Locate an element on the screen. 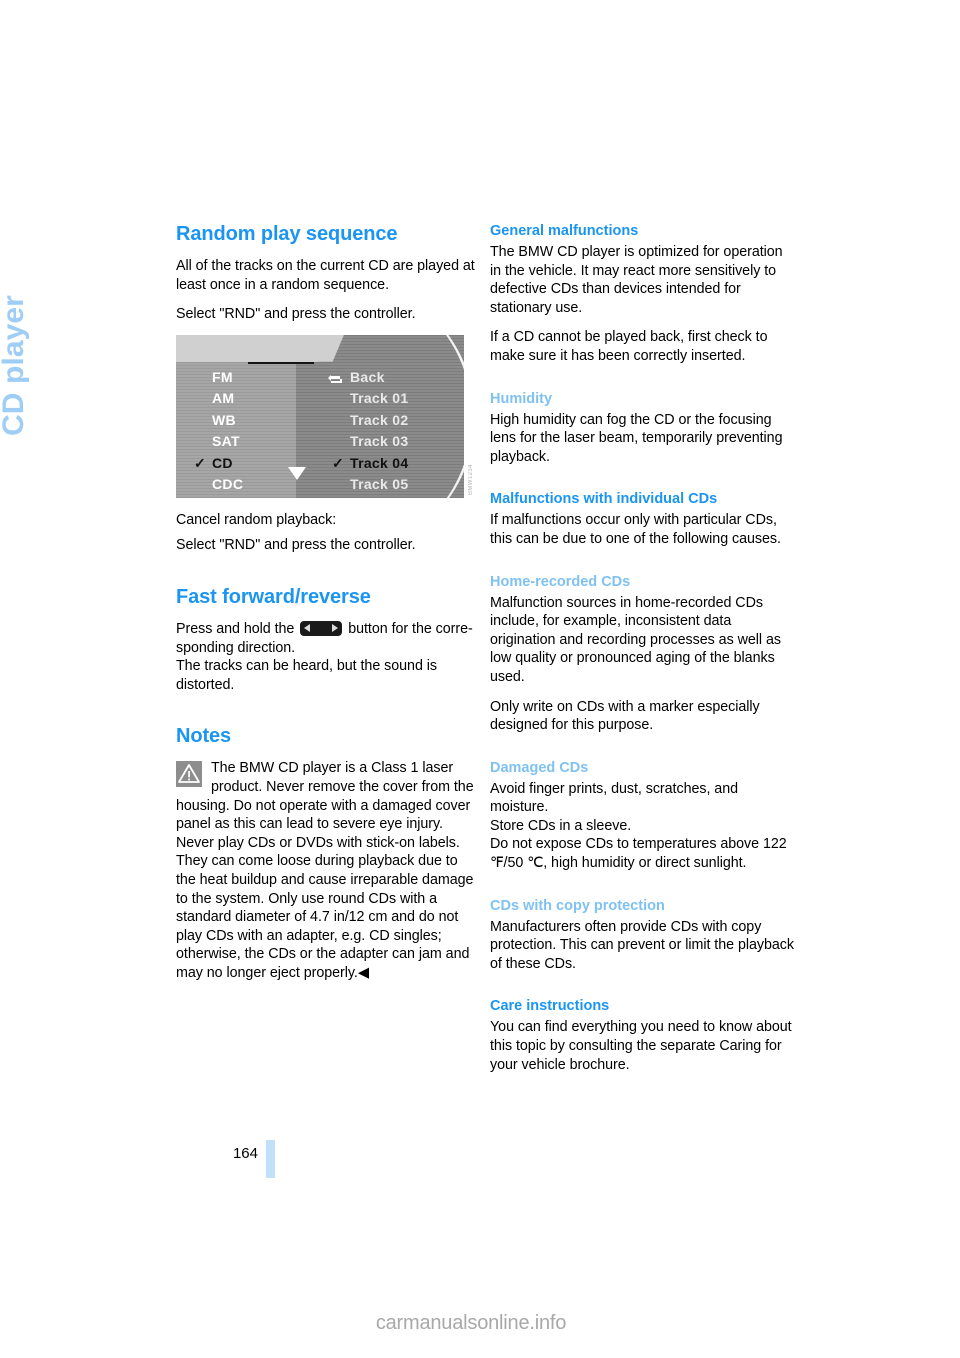  warning-triangle-icon is located at coordinates (189, 774).